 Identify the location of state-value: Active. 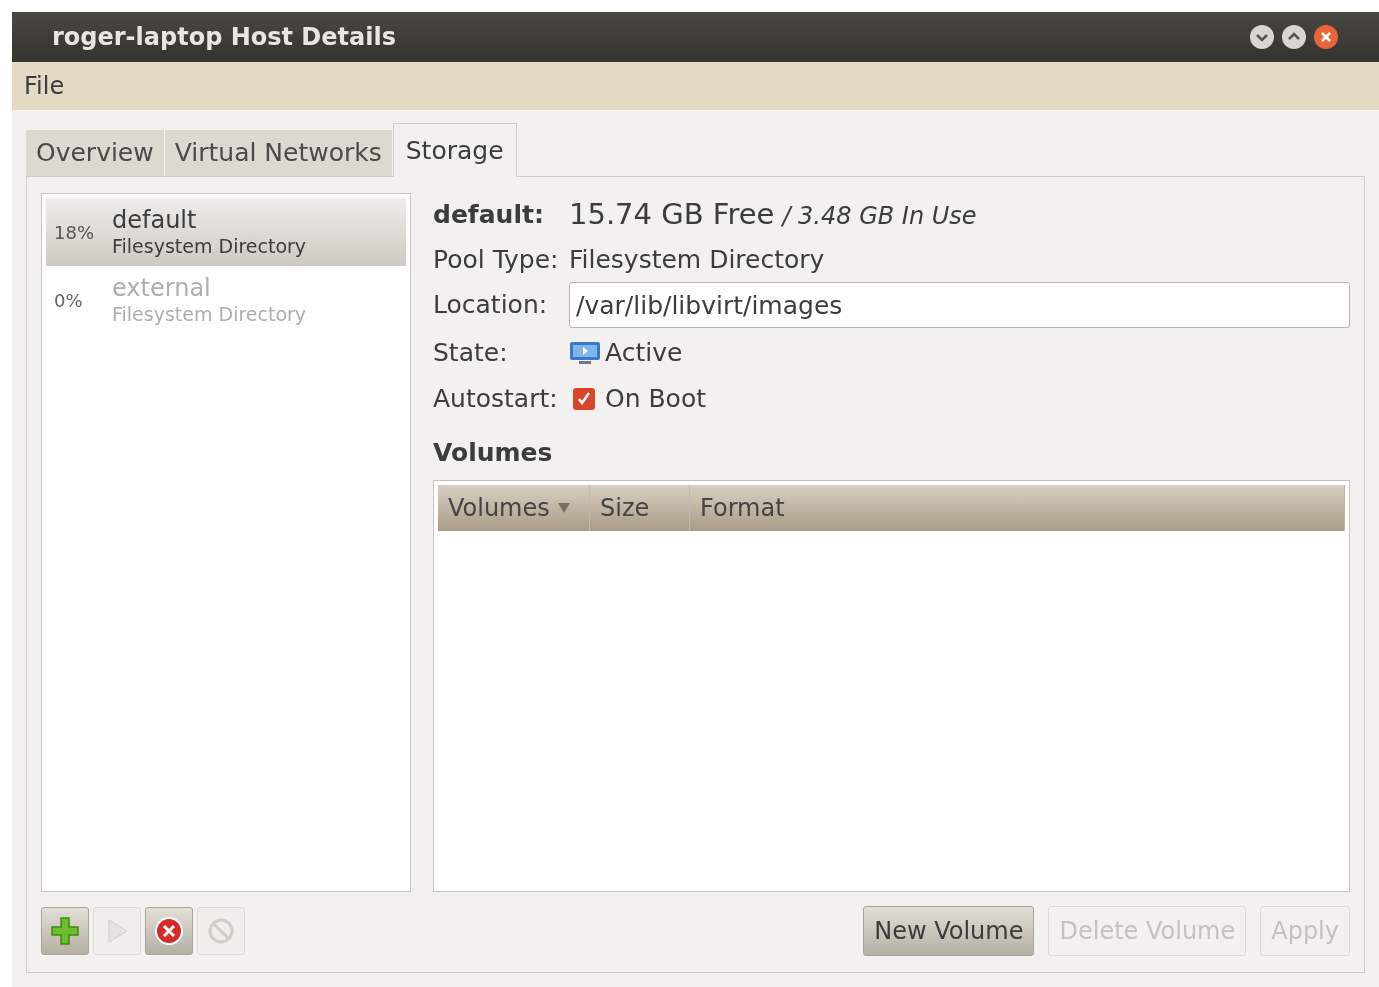
(644, 353).